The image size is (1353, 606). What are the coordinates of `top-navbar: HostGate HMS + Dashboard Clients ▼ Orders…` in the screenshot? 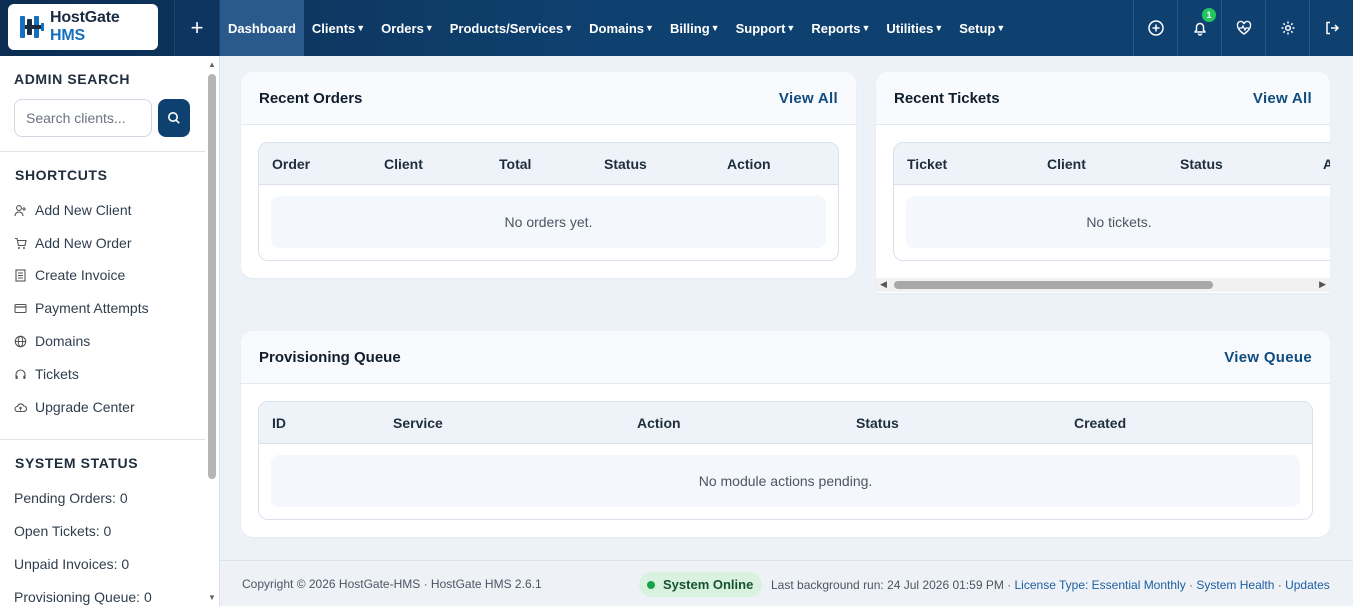 It's located at (676, 28).